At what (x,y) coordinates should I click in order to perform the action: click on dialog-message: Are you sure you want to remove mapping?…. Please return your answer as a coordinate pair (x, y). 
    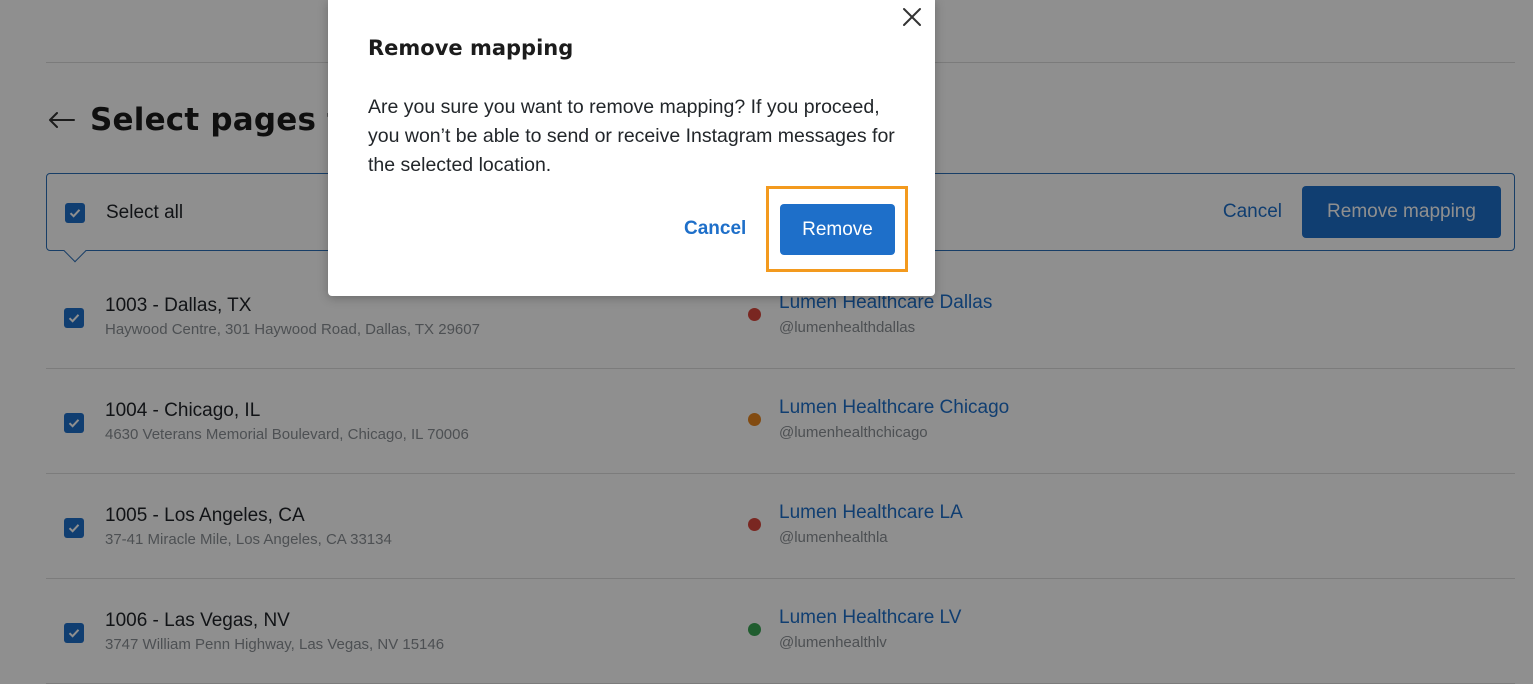
    Looking at the image, I should click on (631, 136).